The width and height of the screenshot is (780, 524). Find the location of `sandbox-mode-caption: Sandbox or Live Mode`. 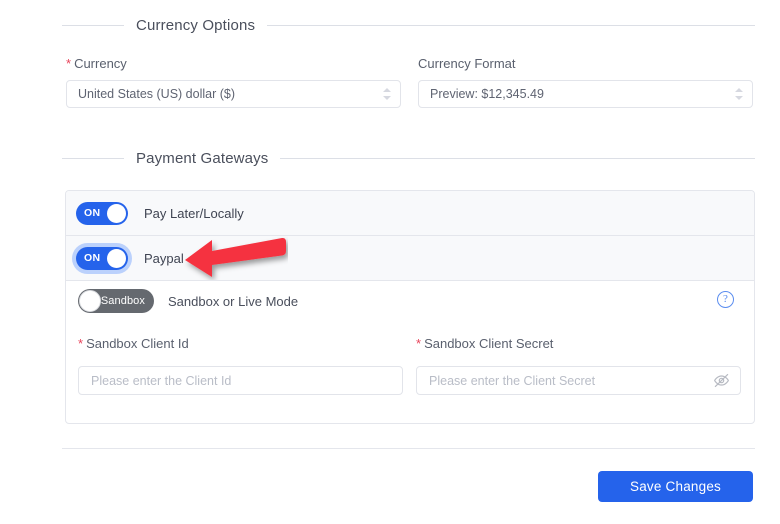

sandbox-mode-caption: Sandbox or Live Mode is located at coordinates (233, 301).